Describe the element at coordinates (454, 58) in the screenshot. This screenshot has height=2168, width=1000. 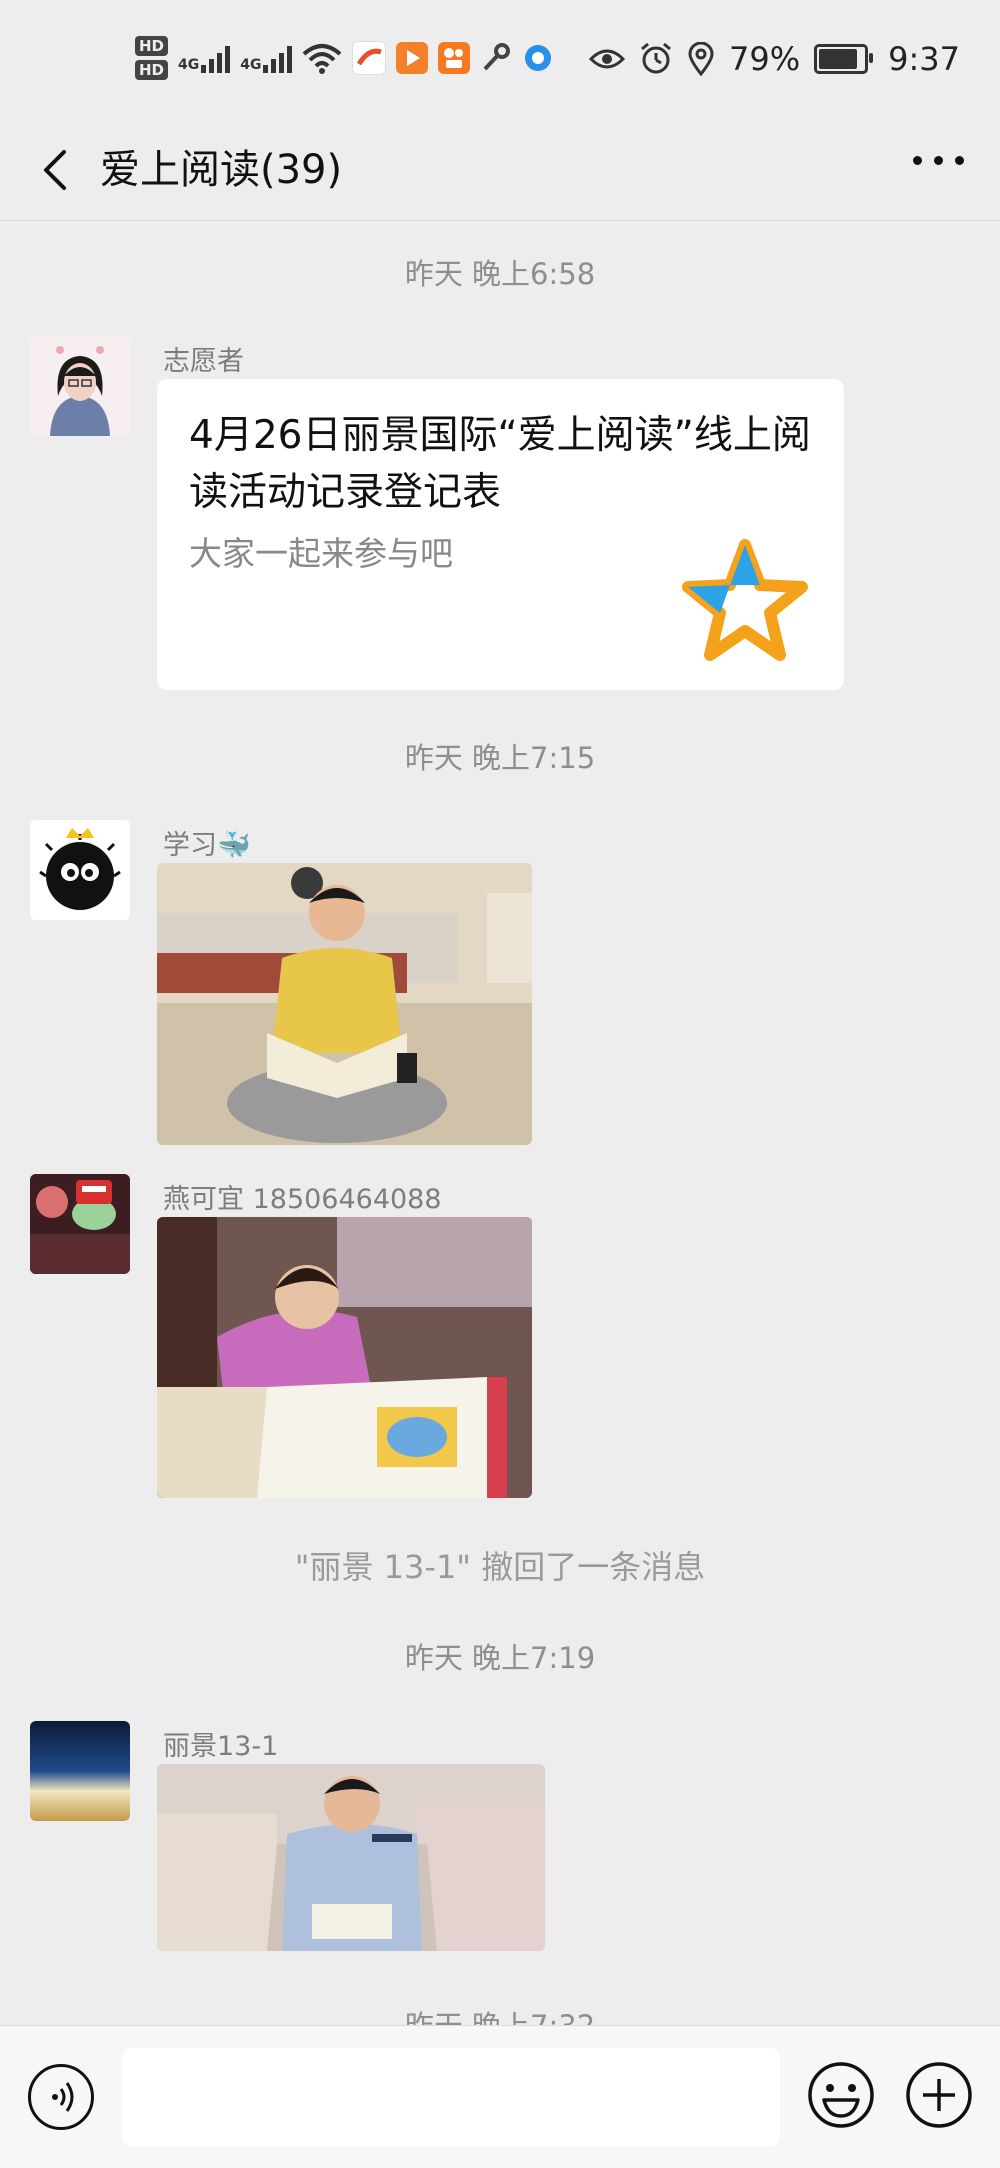
I see `kuaishou-app-icon` at that location.